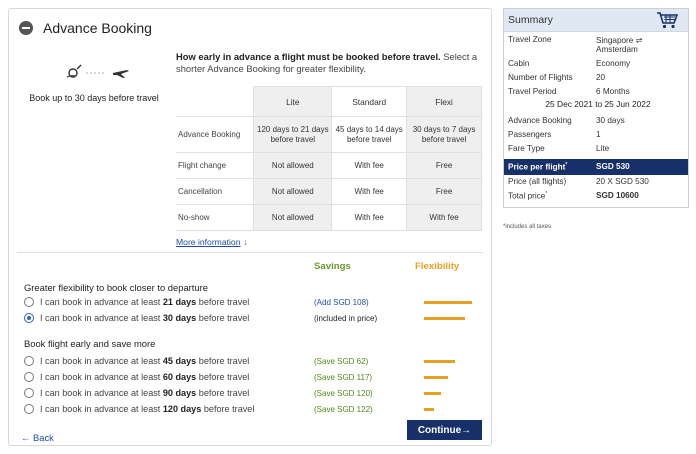 The image size is (696, 454). What do you see at coordinates (596, 20) in the screenshot?
I see `summary-header: Summary` at bounding box center [596, 20].